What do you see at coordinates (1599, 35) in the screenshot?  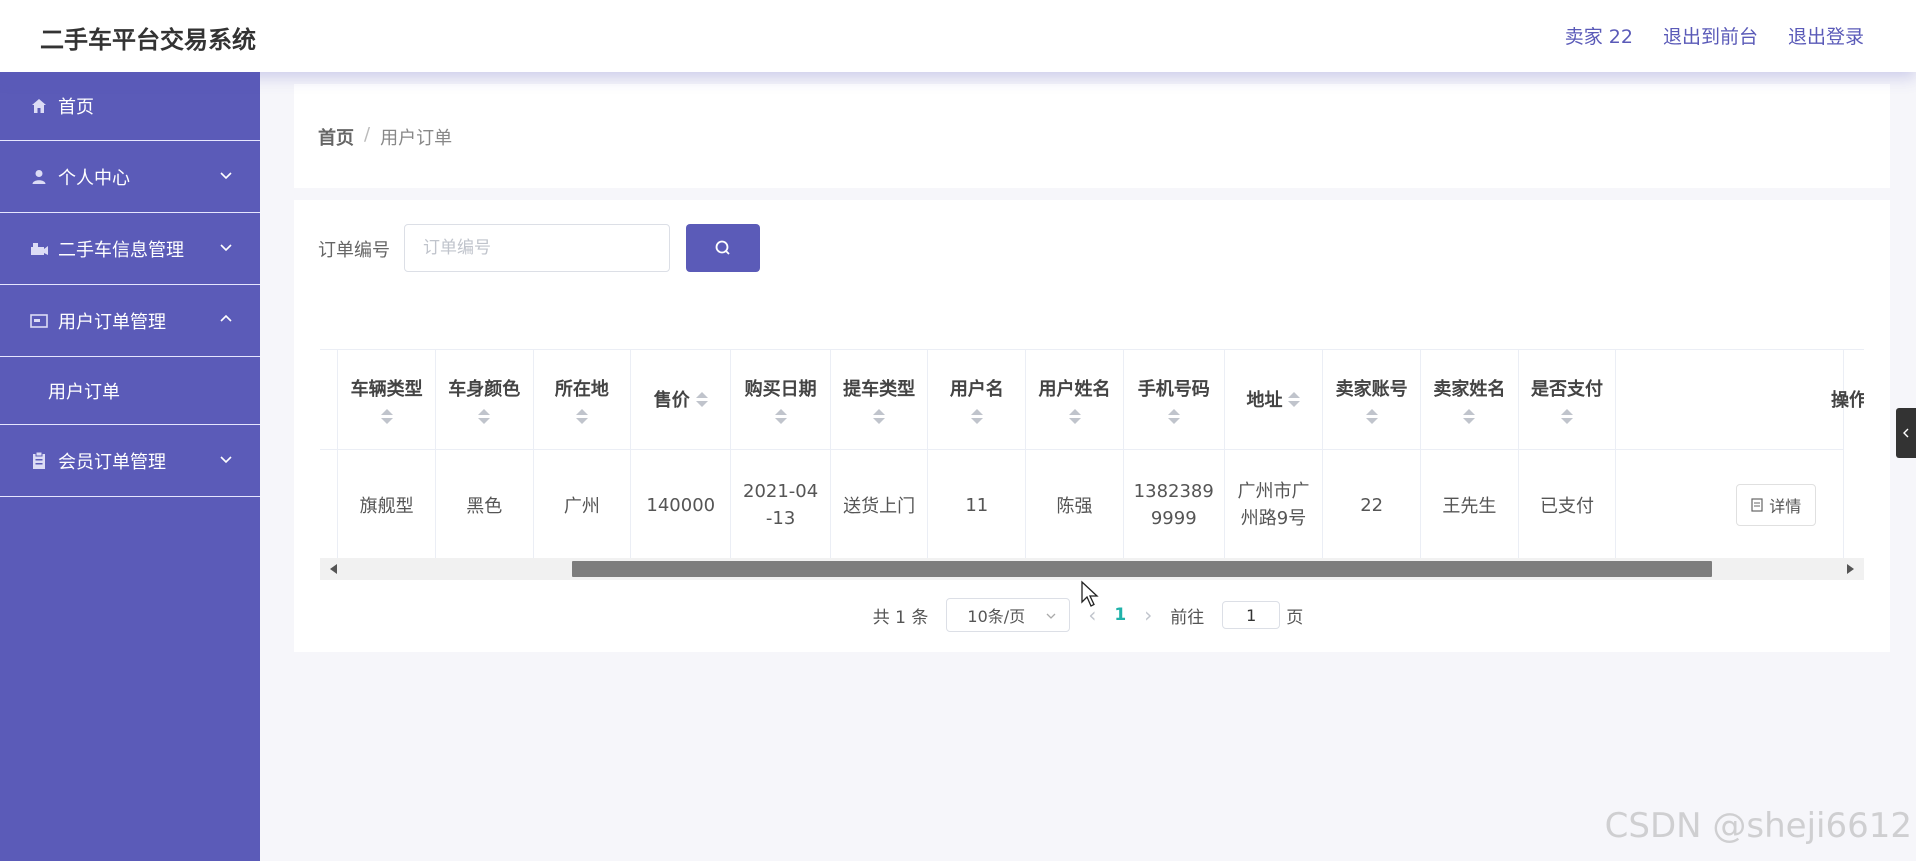 I see `current-user: 卖家 22` at bounding box center [1599, 35].